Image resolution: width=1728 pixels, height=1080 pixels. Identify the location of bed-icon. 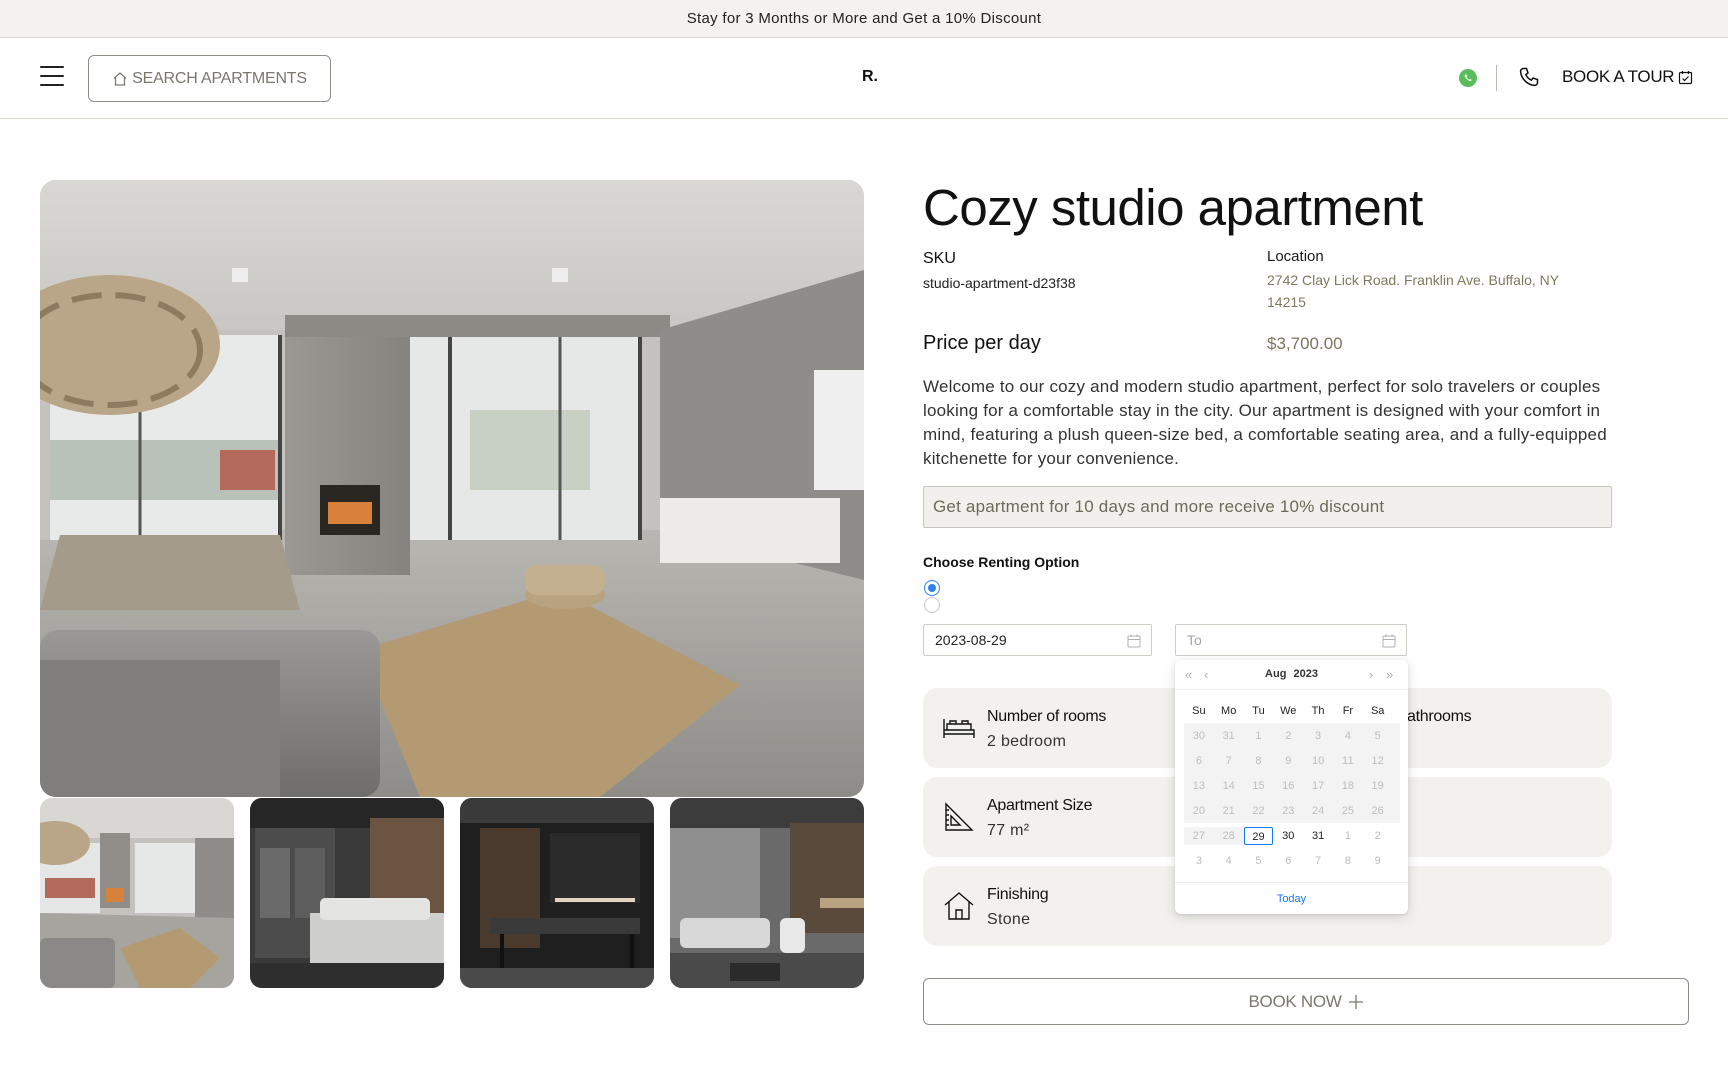
(959, 728).